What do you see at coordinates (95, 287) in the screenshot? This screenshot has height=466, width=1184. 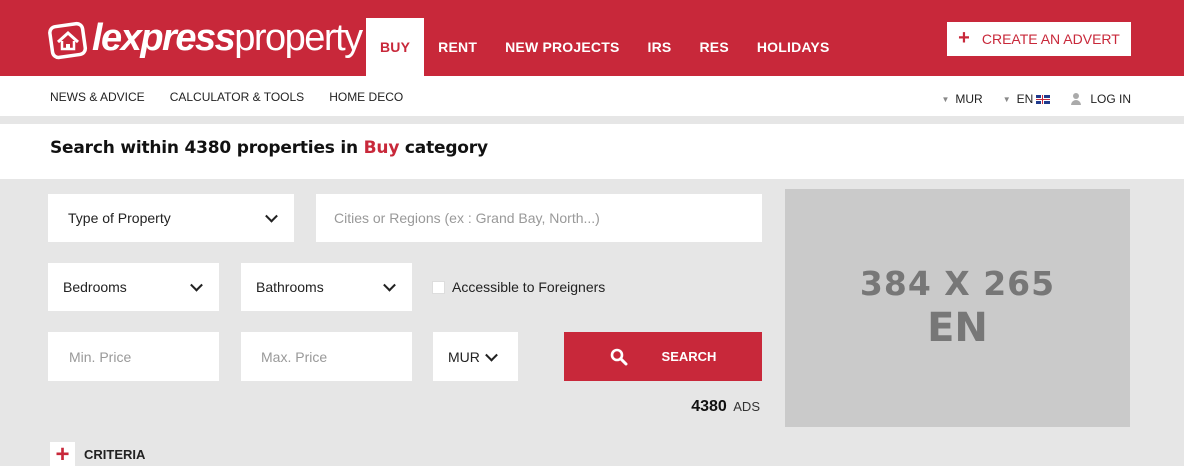 I see `bedrooms-label: Bedrooms` at bounding box center [95, 287].